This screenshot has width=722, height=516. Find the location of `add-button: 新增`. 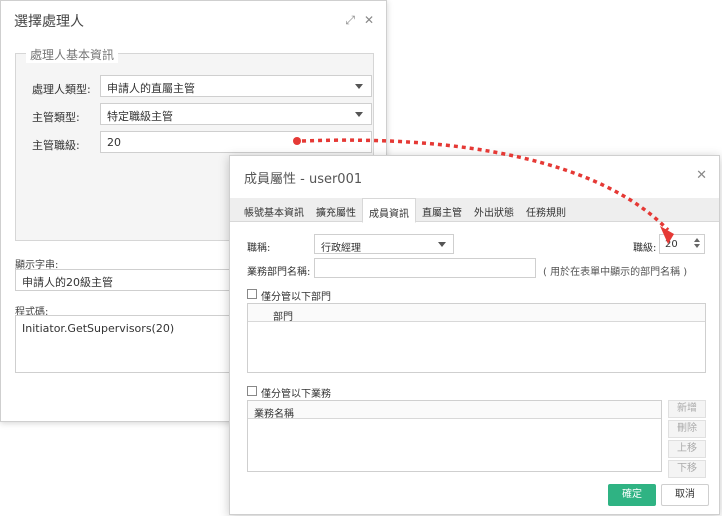

add-button: 新增 is located at coordinates (687, 409).